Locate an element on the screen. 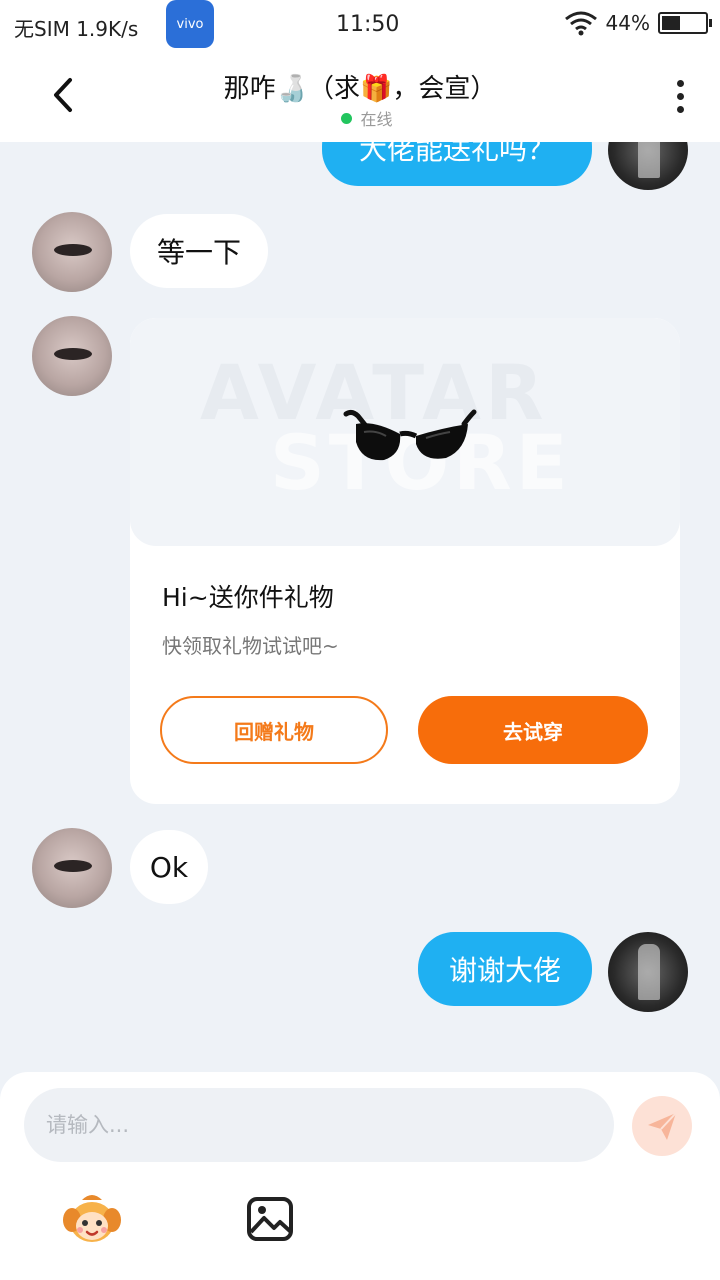  message-bubble-outgoing: 谢谢大佬 is located at coordinates (505, 969).